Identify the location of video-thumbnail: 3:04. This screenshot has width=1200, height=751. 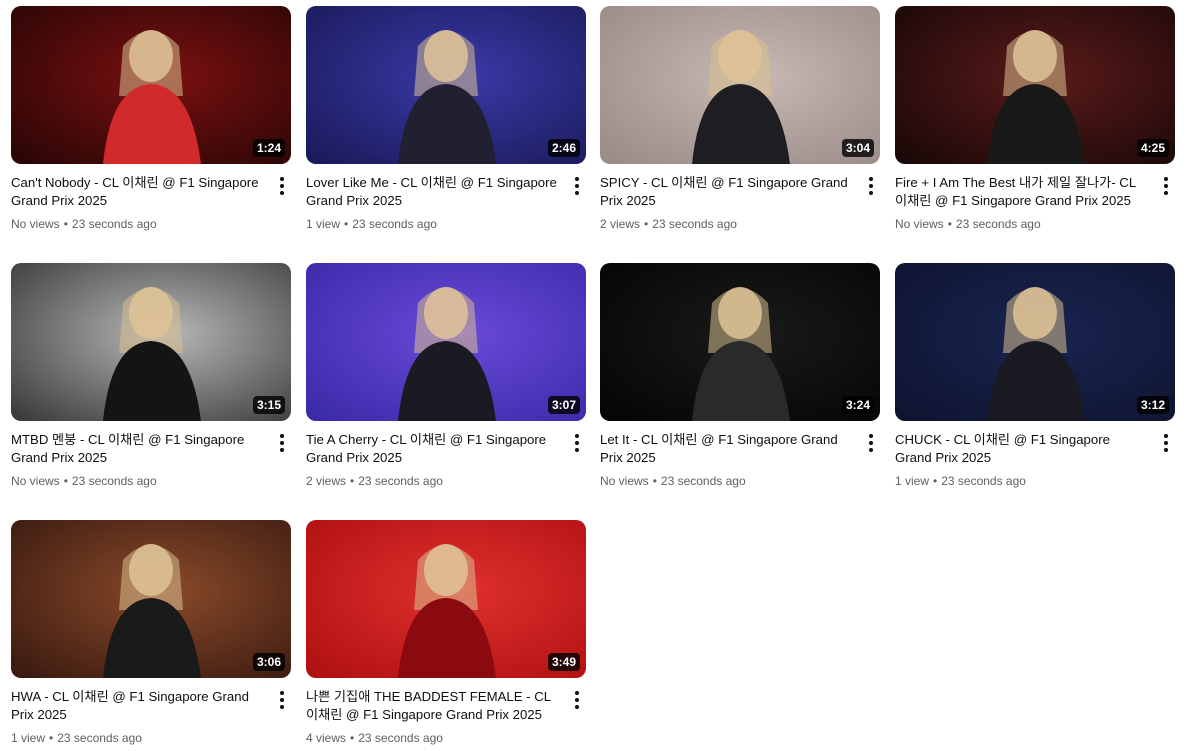
(740, 85).